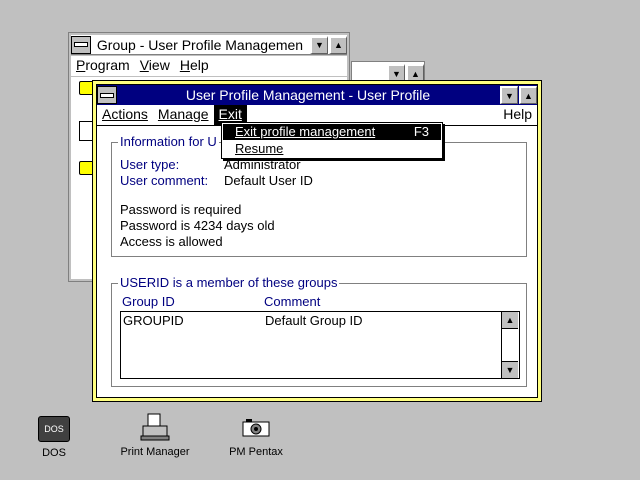 This screenshot has width=640, height=480. Describe the element at coordinates (184, 65) in the screenshot. I see `menu-help-mnemonic: H` at that location.